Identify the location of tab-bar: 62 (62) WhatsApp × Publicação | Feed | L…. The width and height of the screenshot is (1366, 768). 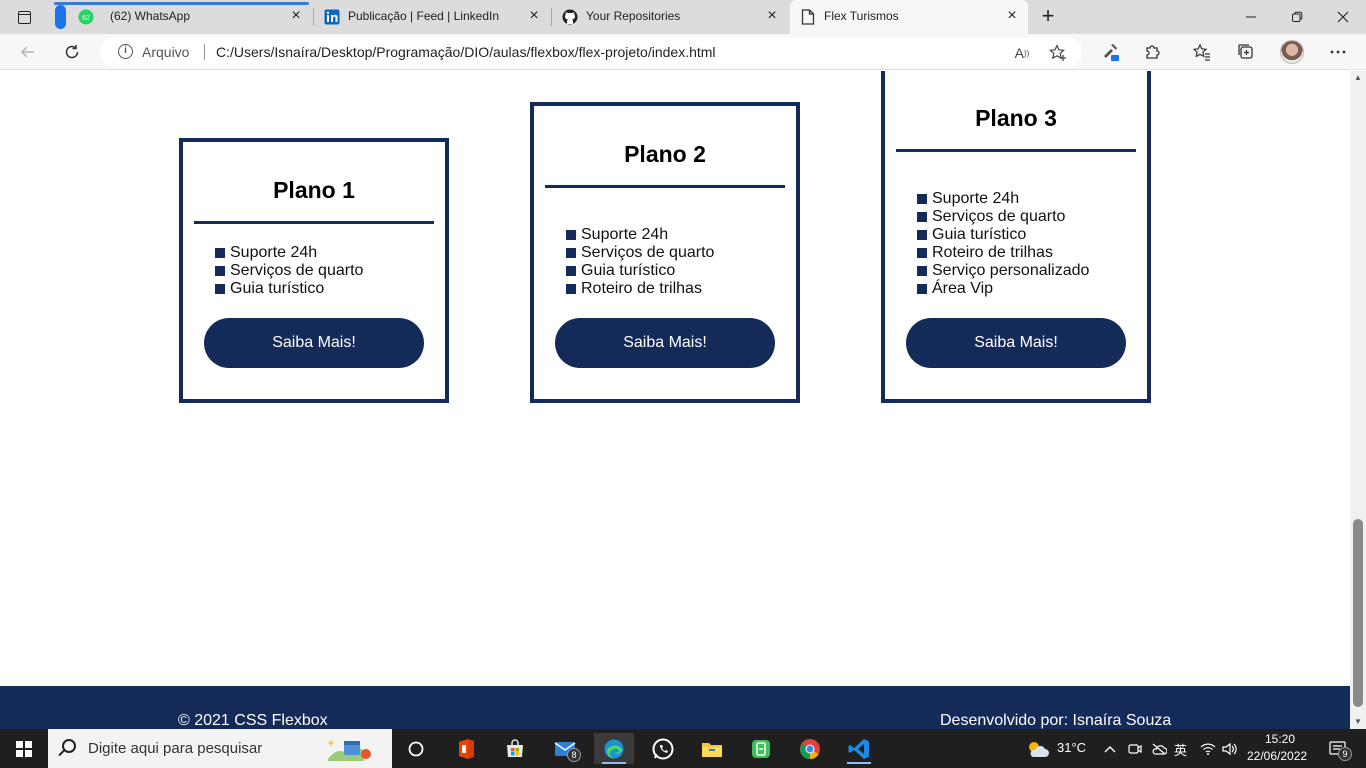
(683, 17).